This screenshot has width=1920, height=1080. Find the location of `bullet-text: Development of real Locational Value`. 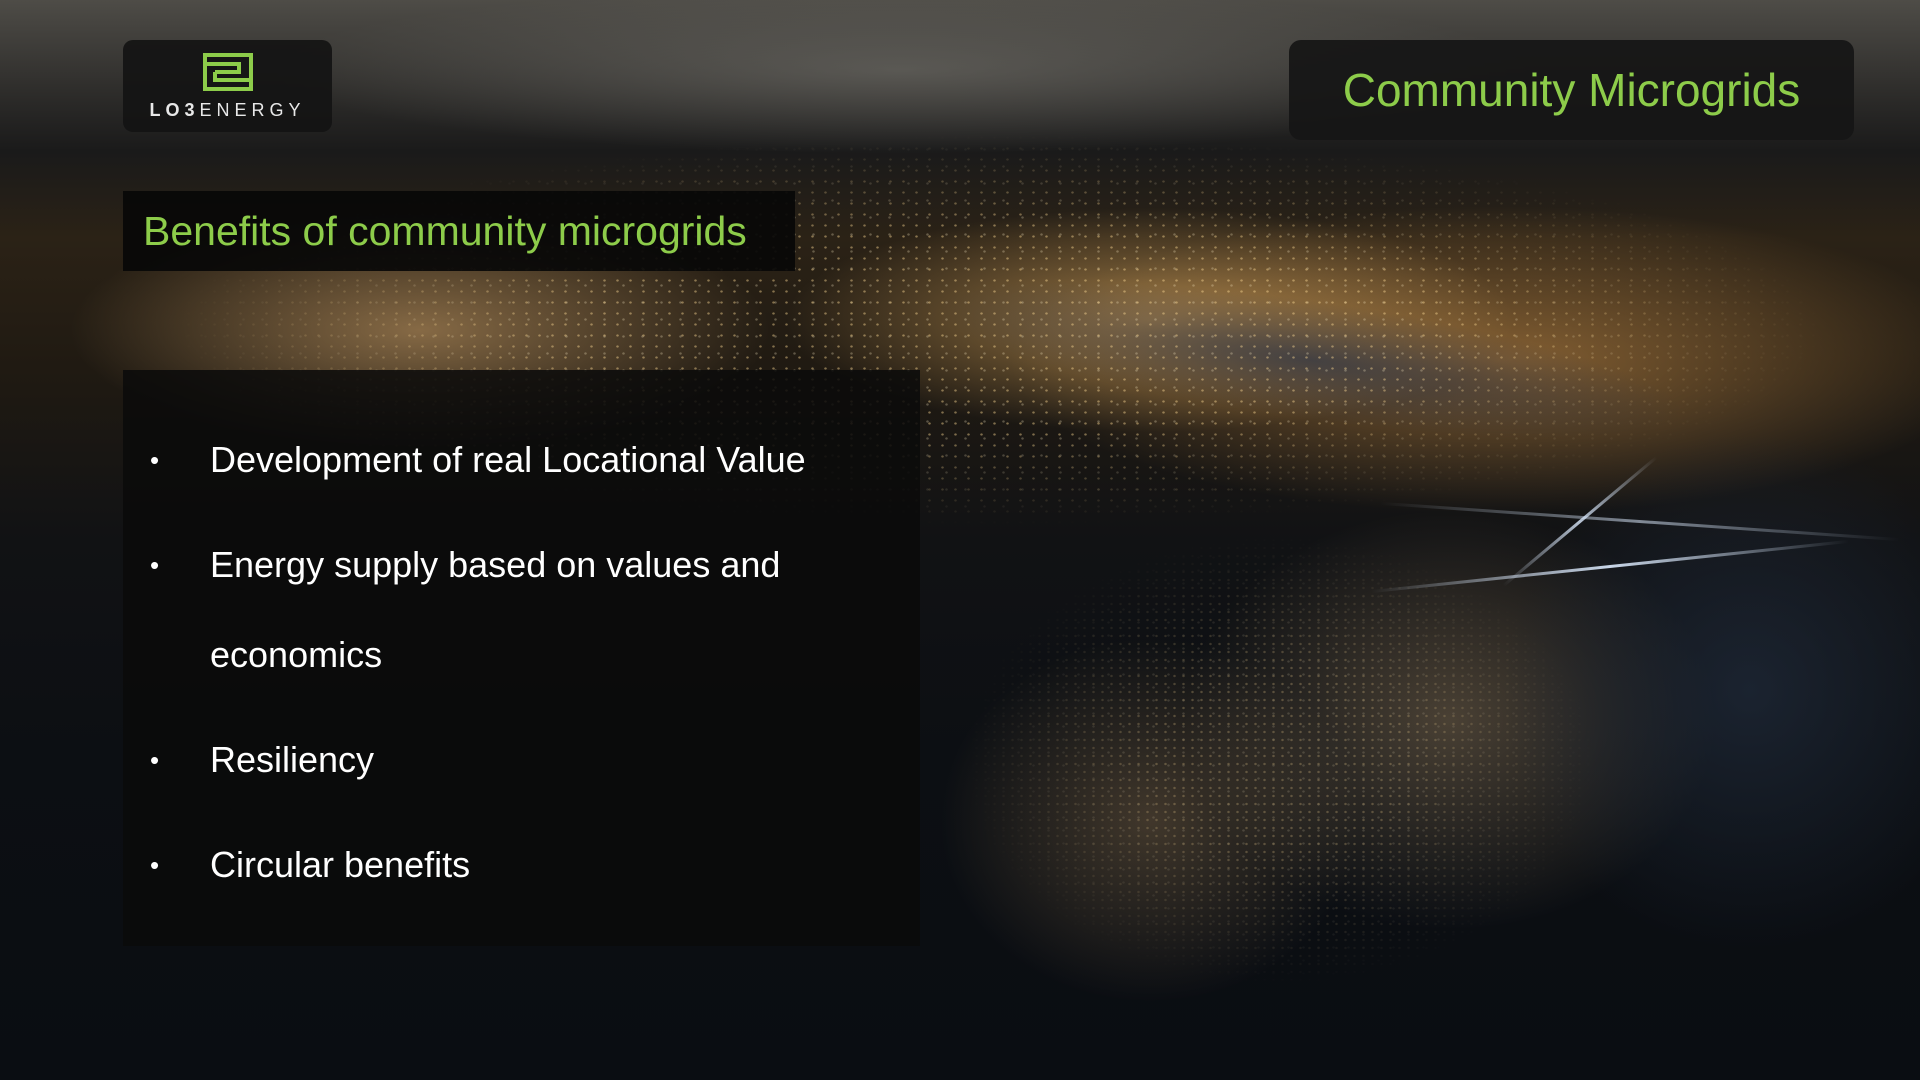

bullet-text: Development of real Locational Value is located at coordinates (508, 459).